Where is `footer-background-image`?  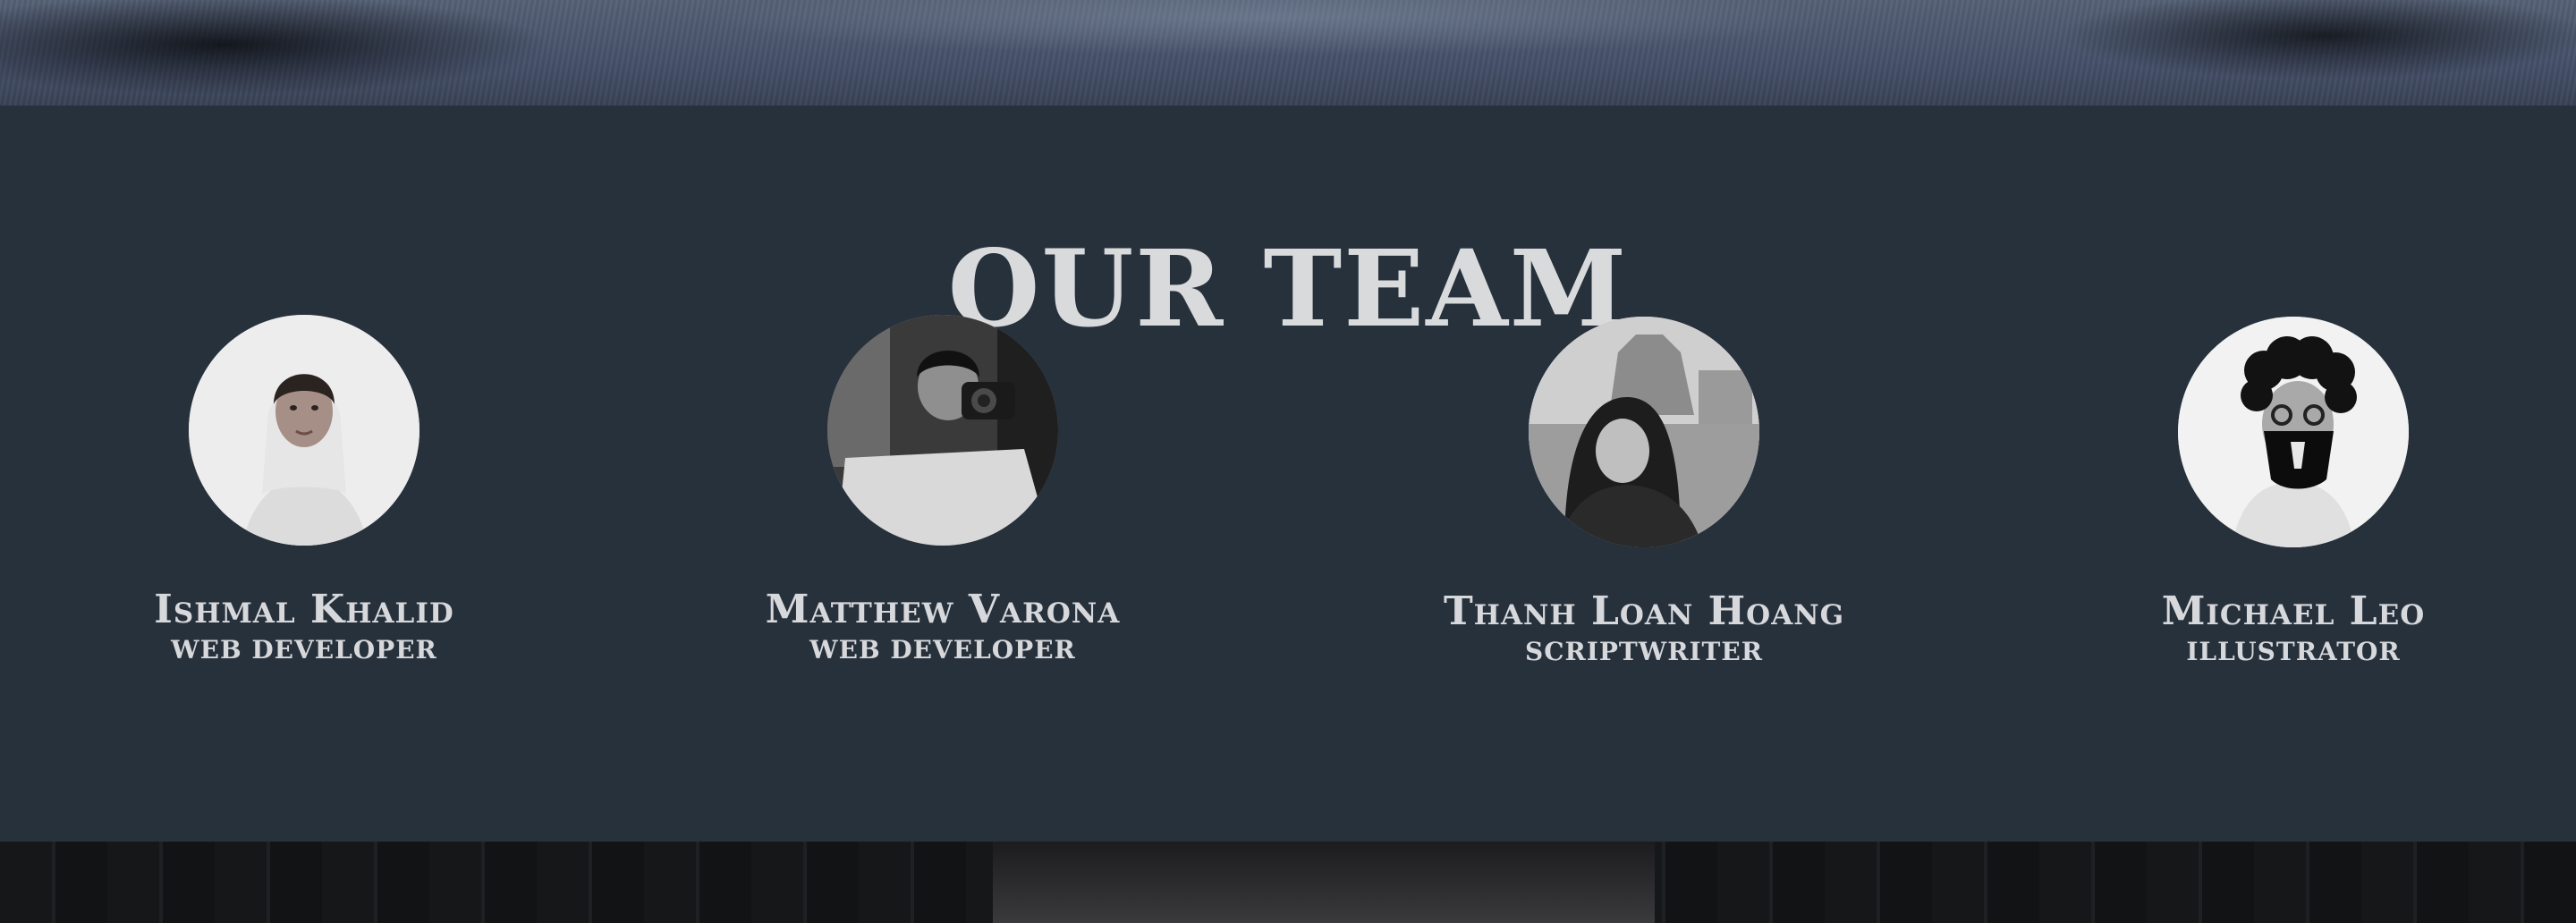 footer-background-image is located at coordinates (1288, 882).